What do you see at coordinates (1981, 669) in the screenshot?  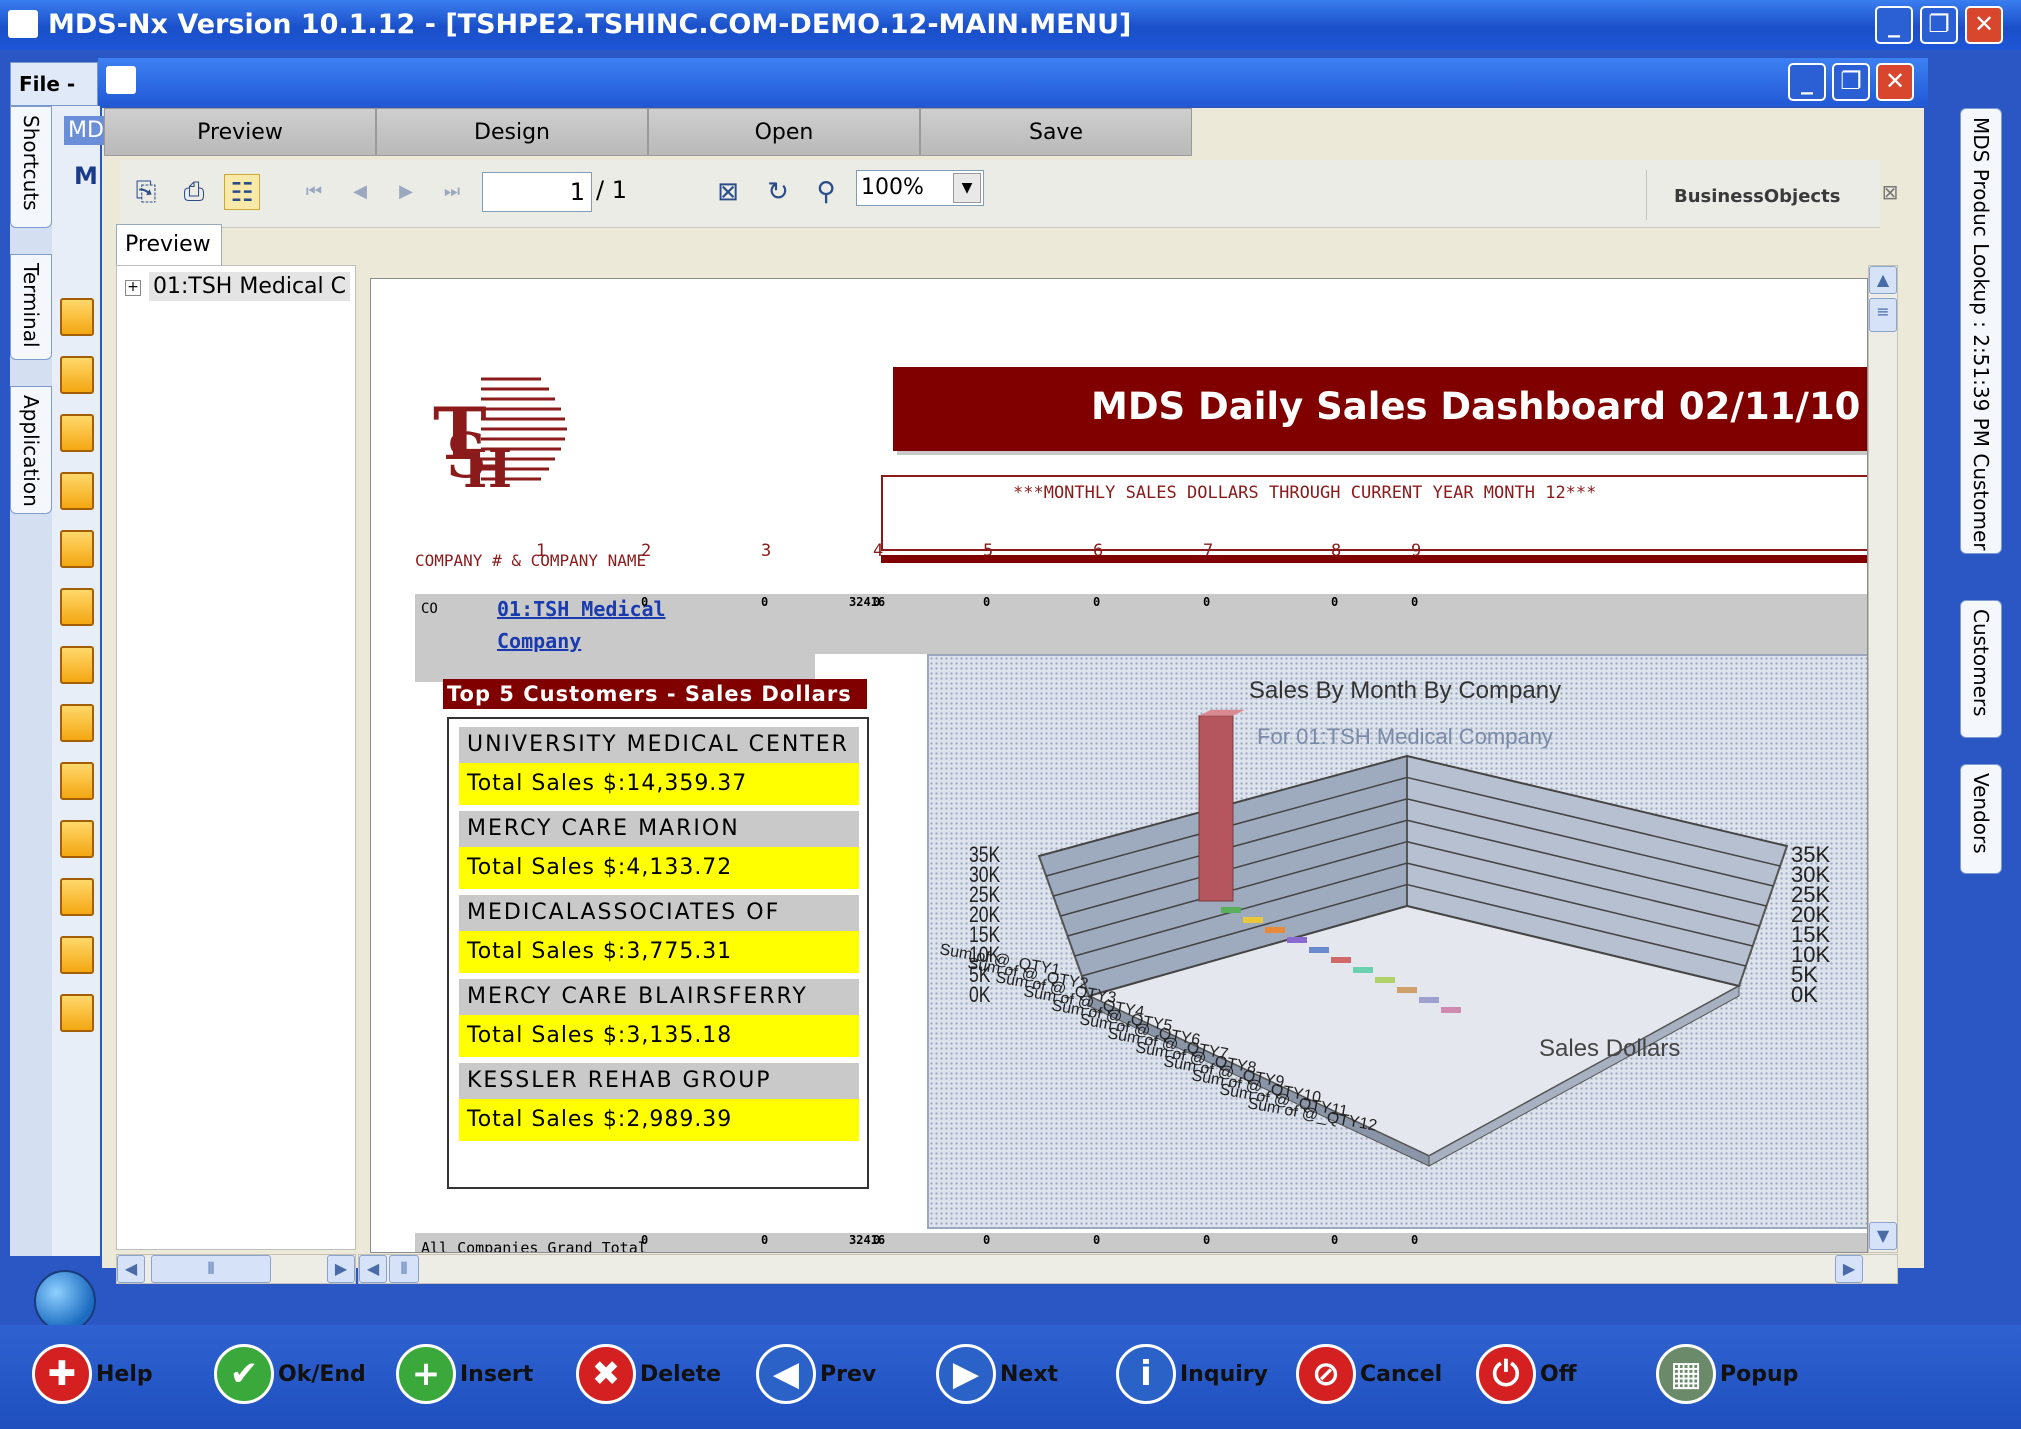 I see `tab-customers: Customers` at bounding box center [1981, 669].